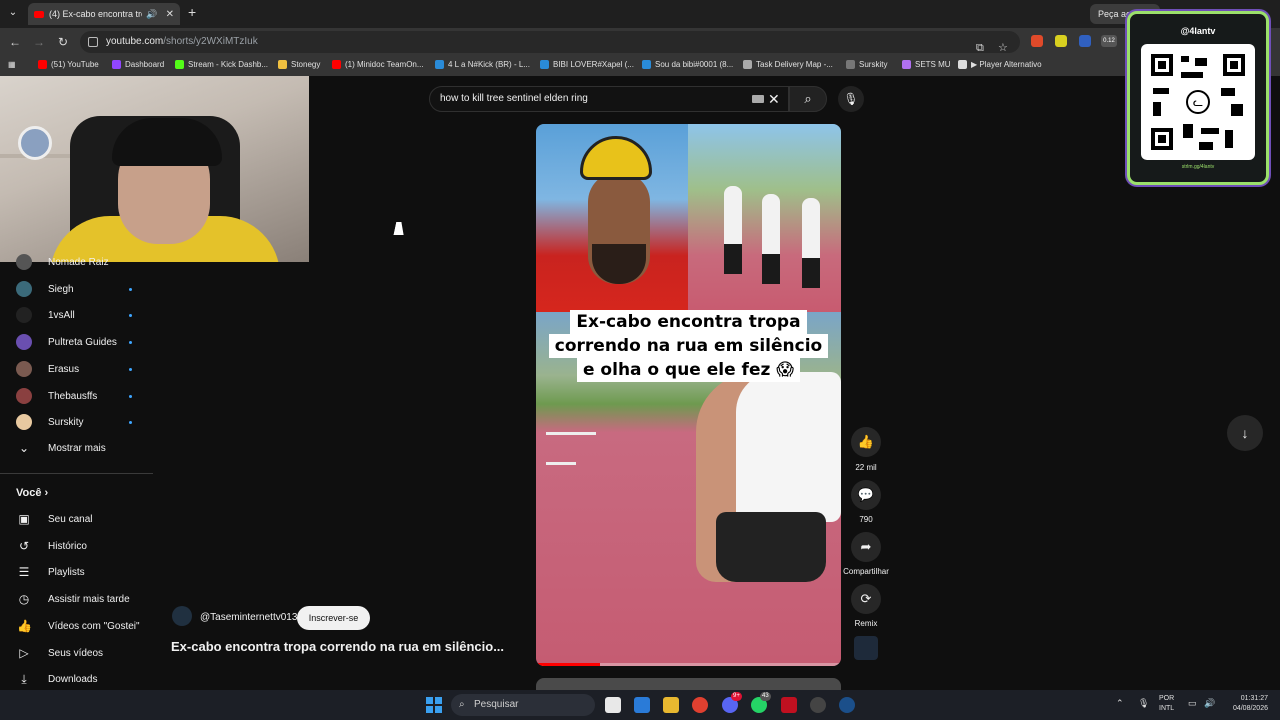  Describe the element at coordinates (1120, 703) in the screenshot. I see `tray-chevron-icon: ⌃` at that location.